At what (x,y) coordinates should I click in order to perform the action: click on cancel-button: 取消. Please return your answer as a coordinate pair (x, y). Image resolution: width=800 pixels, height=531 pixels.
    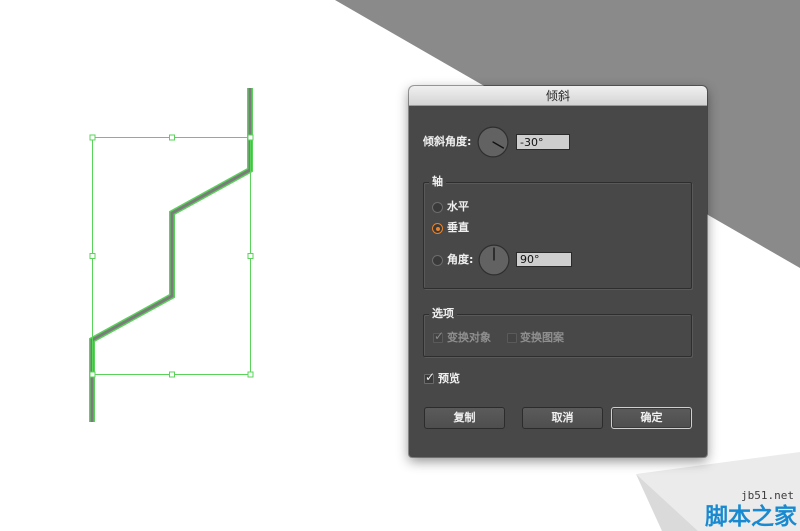
    Looking at the image, I should click on (562, 418).